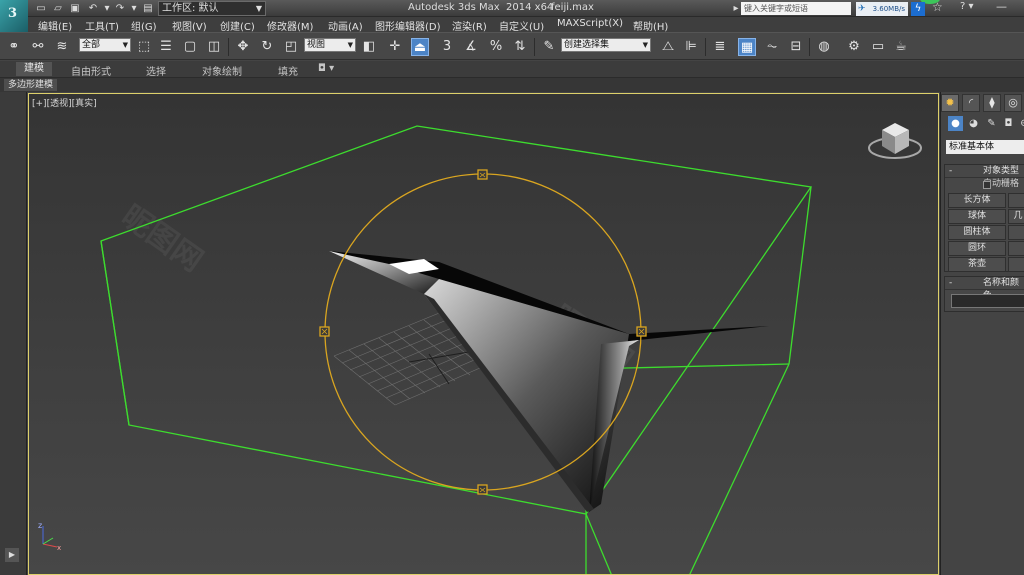 This screenshot has height=575, width=1024. What do you see at coordinates (288, 70) in the screenshot?
I see `tab-populate: 填充` at bounding box center [288, 70].